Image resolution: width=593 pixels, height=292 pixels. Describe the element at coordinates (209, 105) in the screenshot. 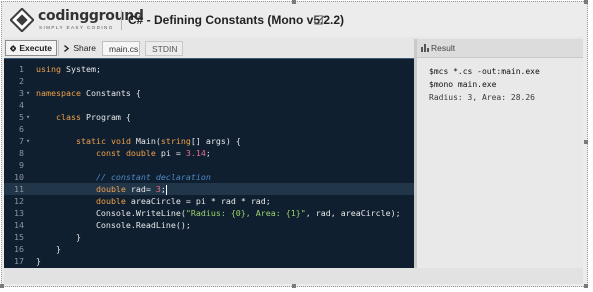

I see `code-line: 4` at that location.